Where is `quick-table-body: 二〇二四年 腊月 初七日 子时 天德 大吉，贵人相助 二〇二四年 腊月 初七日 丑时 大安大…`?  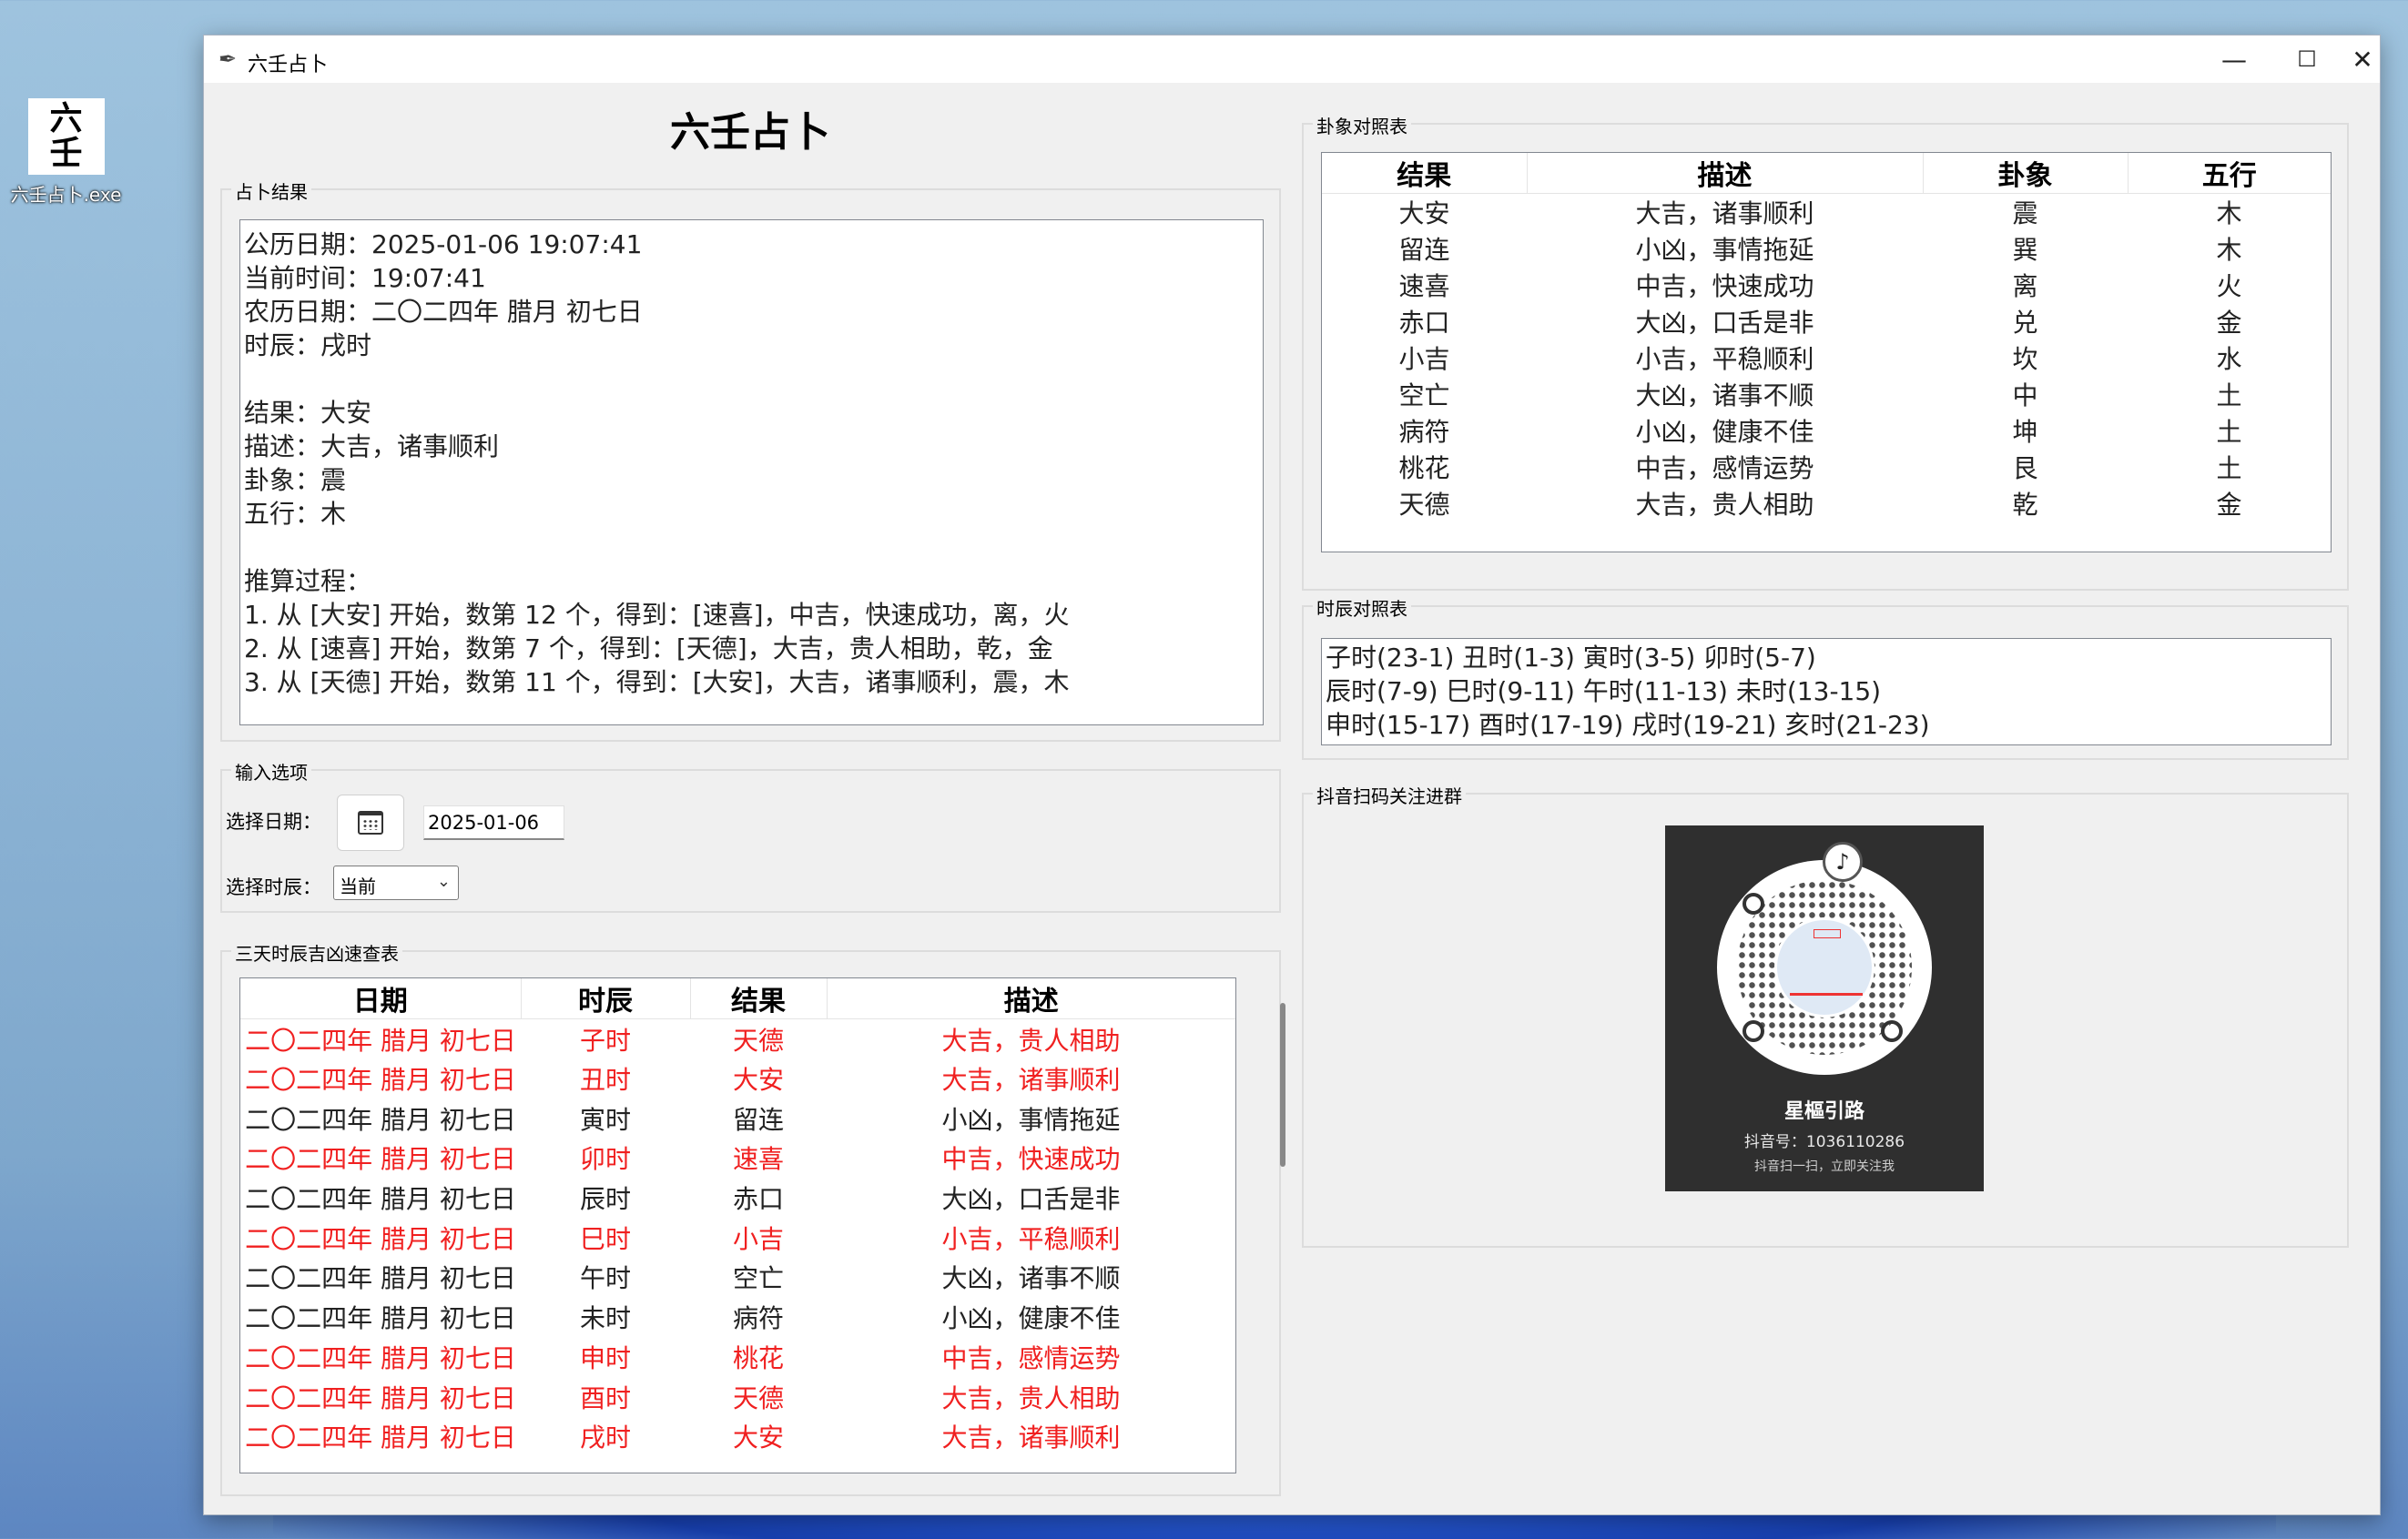 quick-table-body: 二〇二四年 腊月 初七日 子时 天德 大吉，贵人相助 二〇二四年 腊月 初七日 丑时 大安大… is located at coordinates (737, 1238).